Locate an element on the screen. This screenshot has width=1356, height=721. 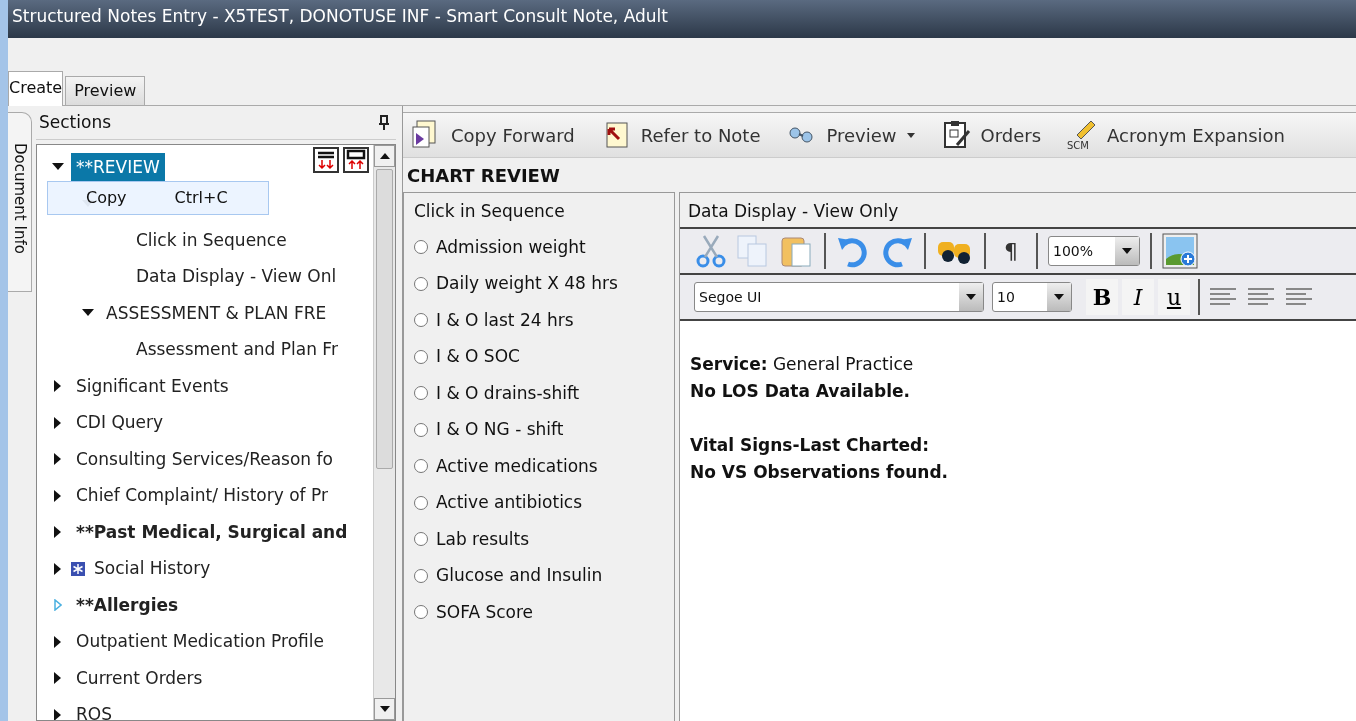
toolbar-button: Preview is located at coordinates (850, 135).